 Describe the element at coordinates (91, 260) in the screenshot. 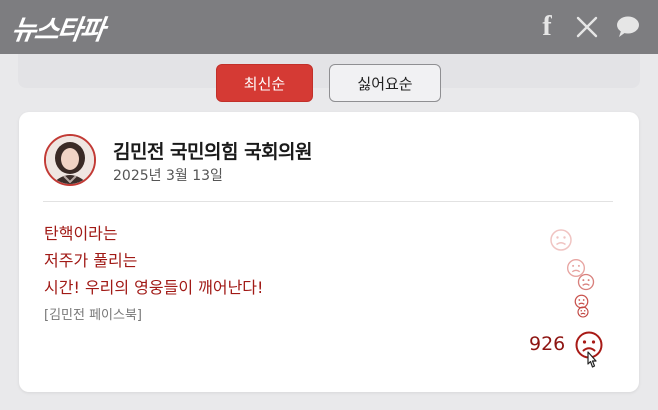

I see `quote-line: 저주가 풀리는` at that location.